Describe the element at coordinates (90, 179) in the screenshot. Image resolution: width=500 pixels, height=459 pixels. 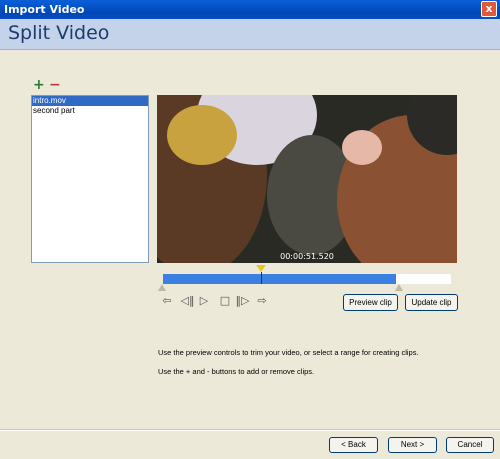
I see `clip-list: intro.mov second part` at that location.